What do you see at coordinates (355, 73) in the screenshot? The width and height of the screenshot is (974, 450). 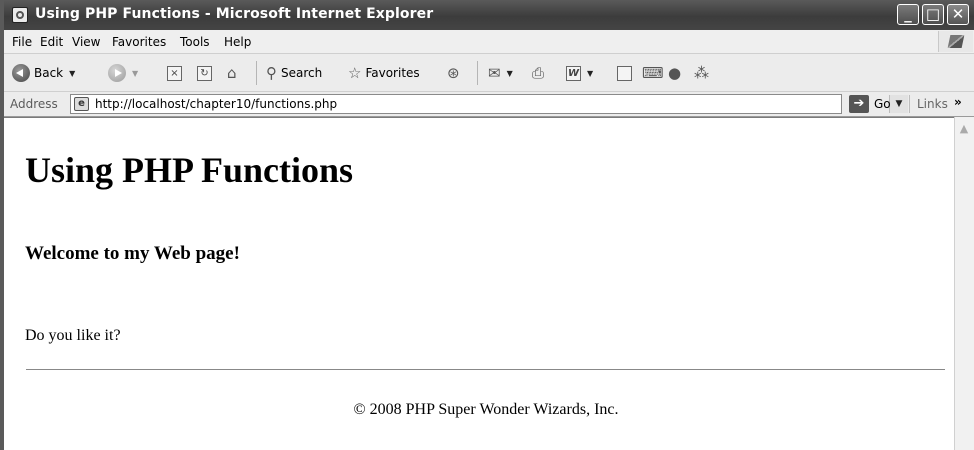 I see `favorites-star-icon: ☆` at bounding box center [355, 73].